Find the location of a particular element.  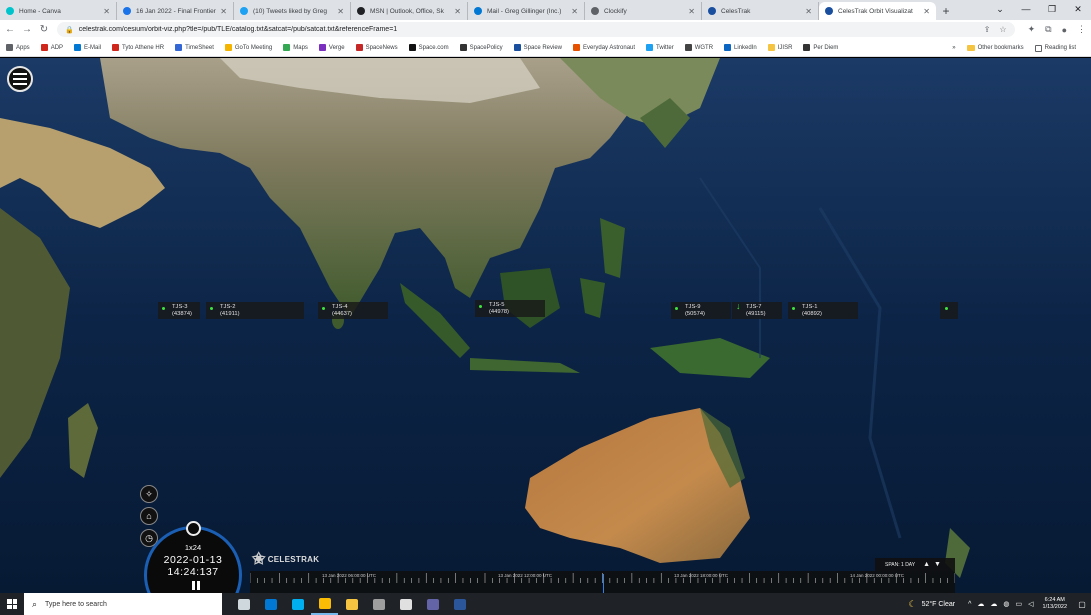

satellite-icon-button: ✧ is located at coordinates (149, 494).